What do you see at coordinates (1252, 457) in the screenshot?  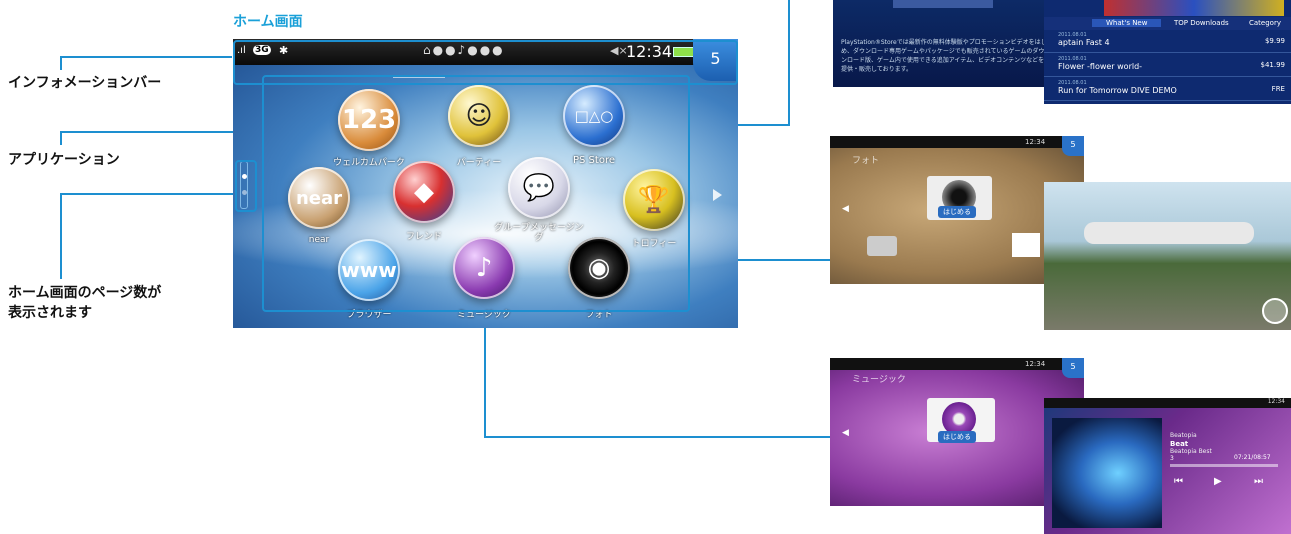 I see `track-time: 07:21/08:57` at bounding box center [1252, 457].